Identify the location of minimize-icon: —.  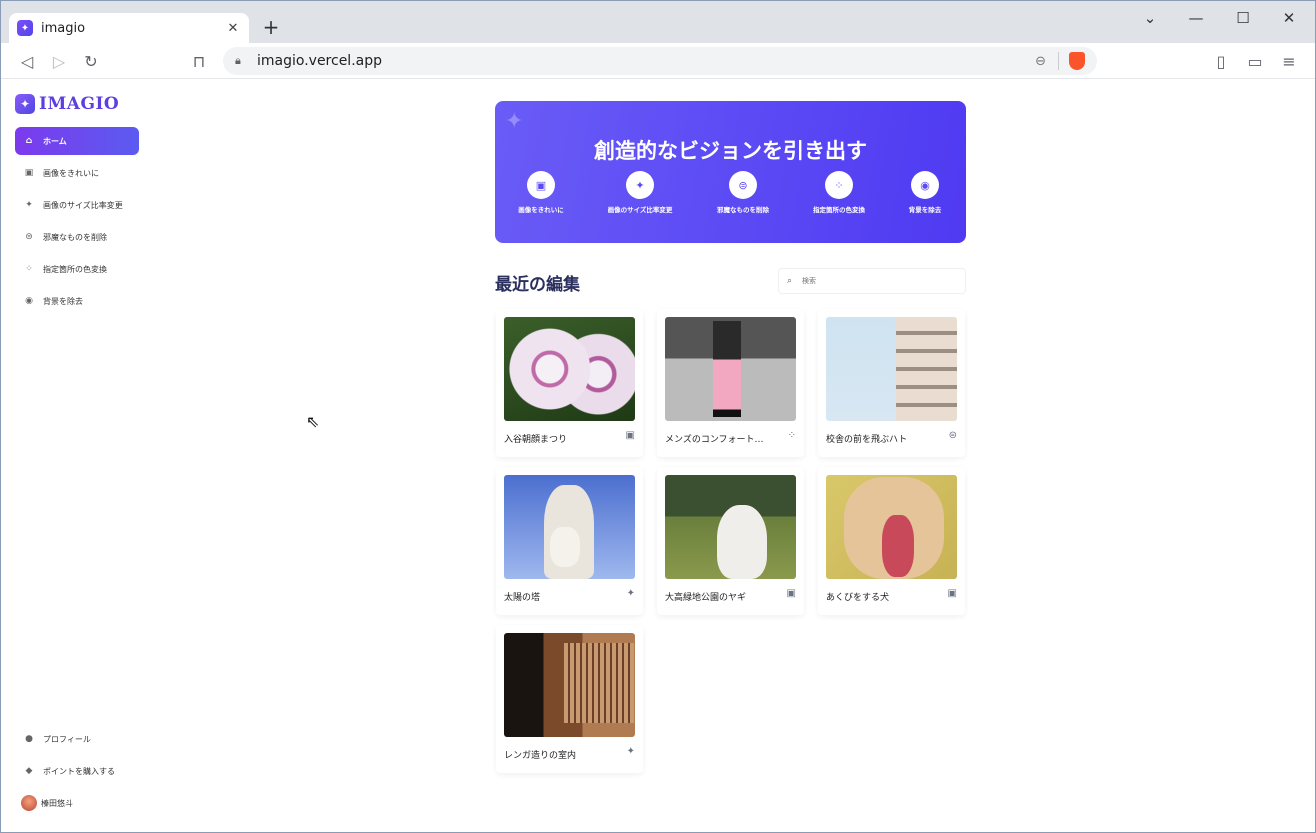
(1196, 18).